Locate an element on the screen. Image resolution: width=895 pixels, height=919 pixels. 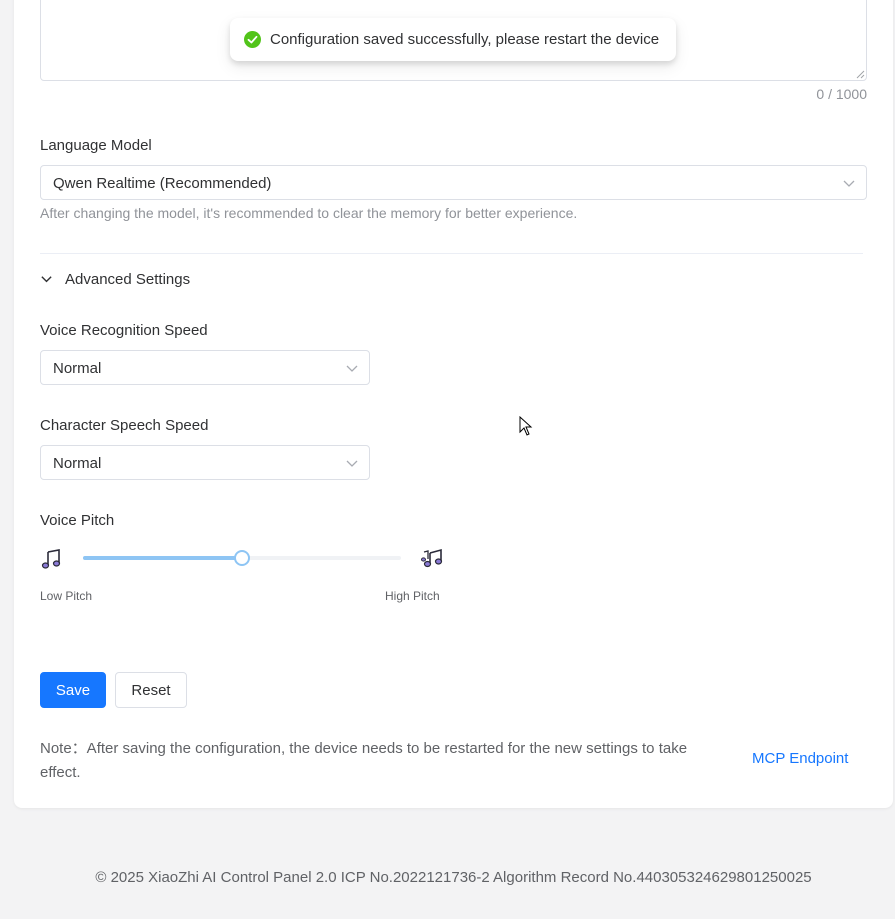
slider-fill is located at coordinates (162, 558).